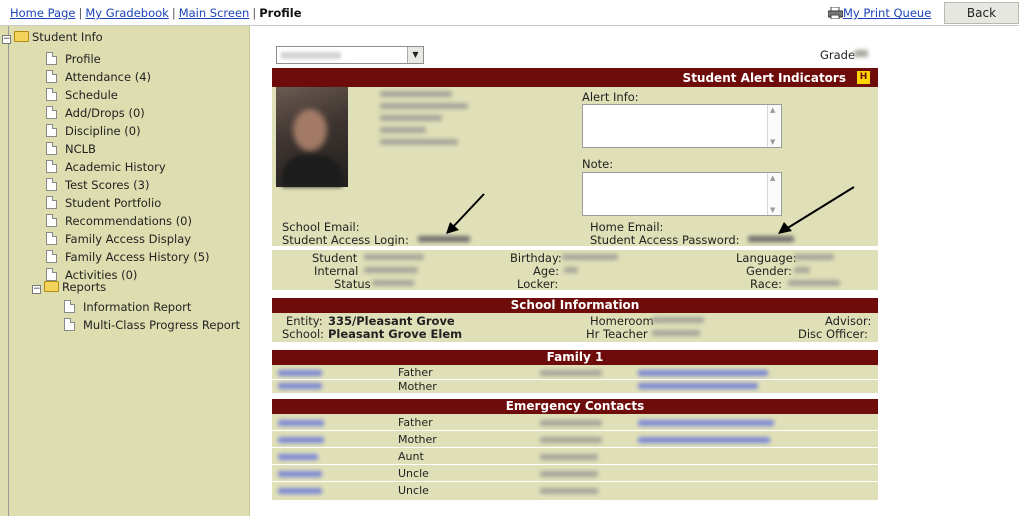 The width and height of the screenshot is (1019, 516). Describe the element at coordinates (107, 185) in the screenshot. I see `sidebar-item-label: Test Scores (3)` at that location.